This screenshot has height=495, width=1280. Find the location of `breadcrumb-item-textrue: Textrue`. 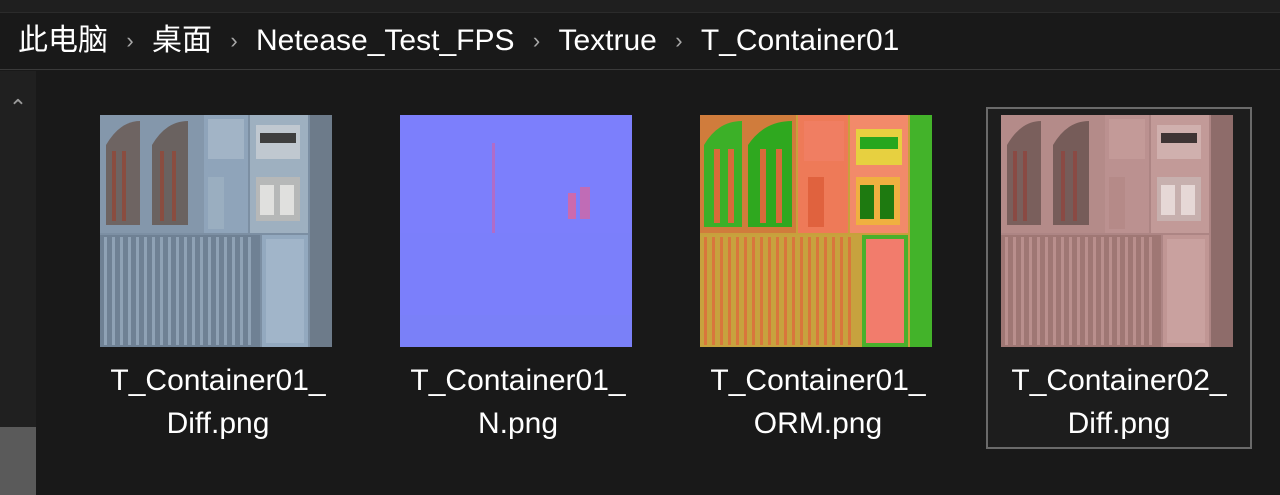

breadcrumb-item-textrue: Textrue is located at coordinates (607, 41).